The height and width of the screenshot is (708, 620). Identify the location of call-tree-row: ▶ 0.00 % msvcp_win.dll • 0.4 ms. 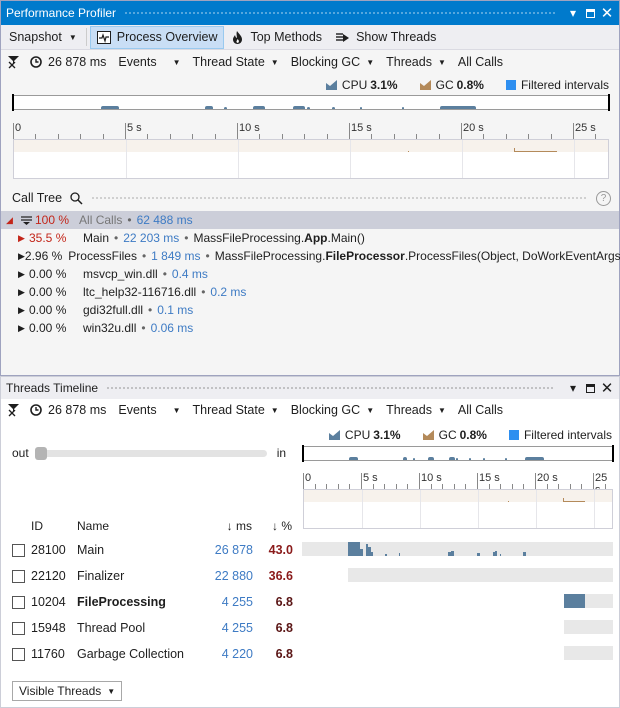
(310, 274).